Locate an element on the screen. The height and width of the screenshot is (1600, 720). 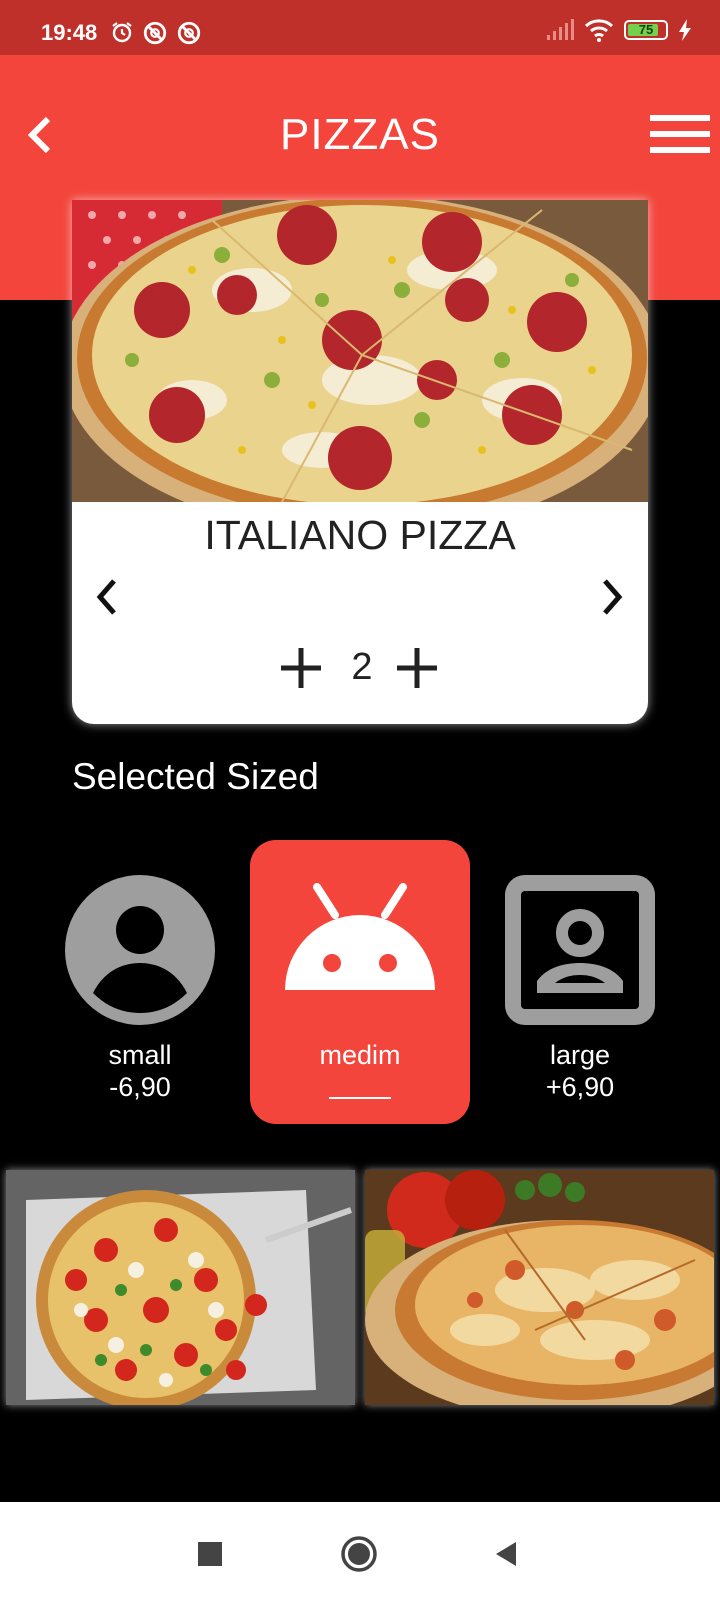
size-option-medium: medim is located at coordinates (360, 982).